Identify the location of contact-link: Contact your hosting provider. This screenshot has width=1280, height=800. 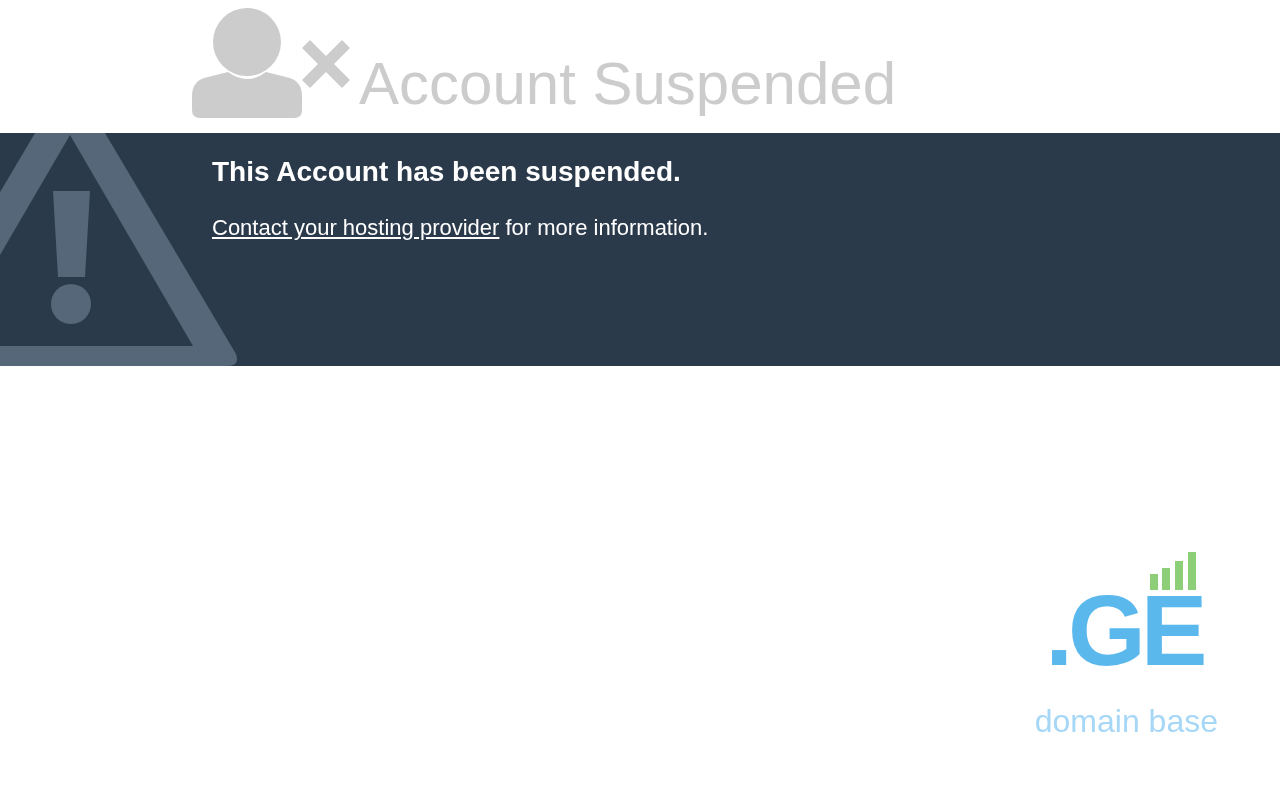
(356, 227).